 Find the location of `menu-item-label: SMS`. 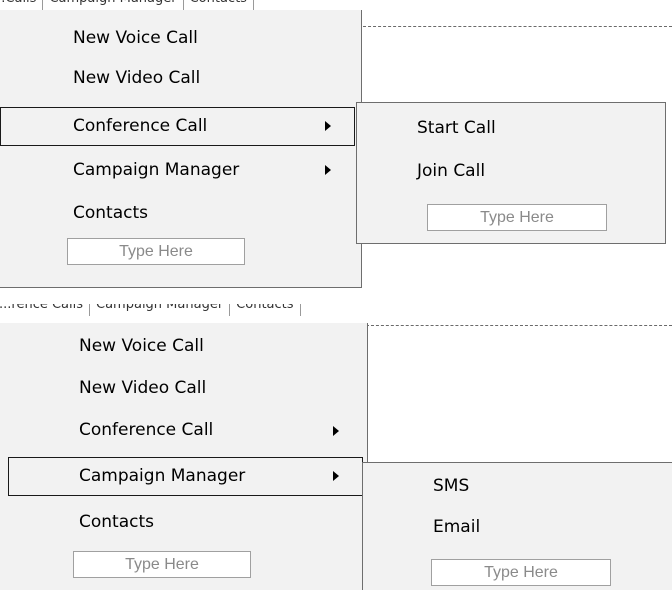

menu-item-label: SMS is located at coordinates (451, 486).